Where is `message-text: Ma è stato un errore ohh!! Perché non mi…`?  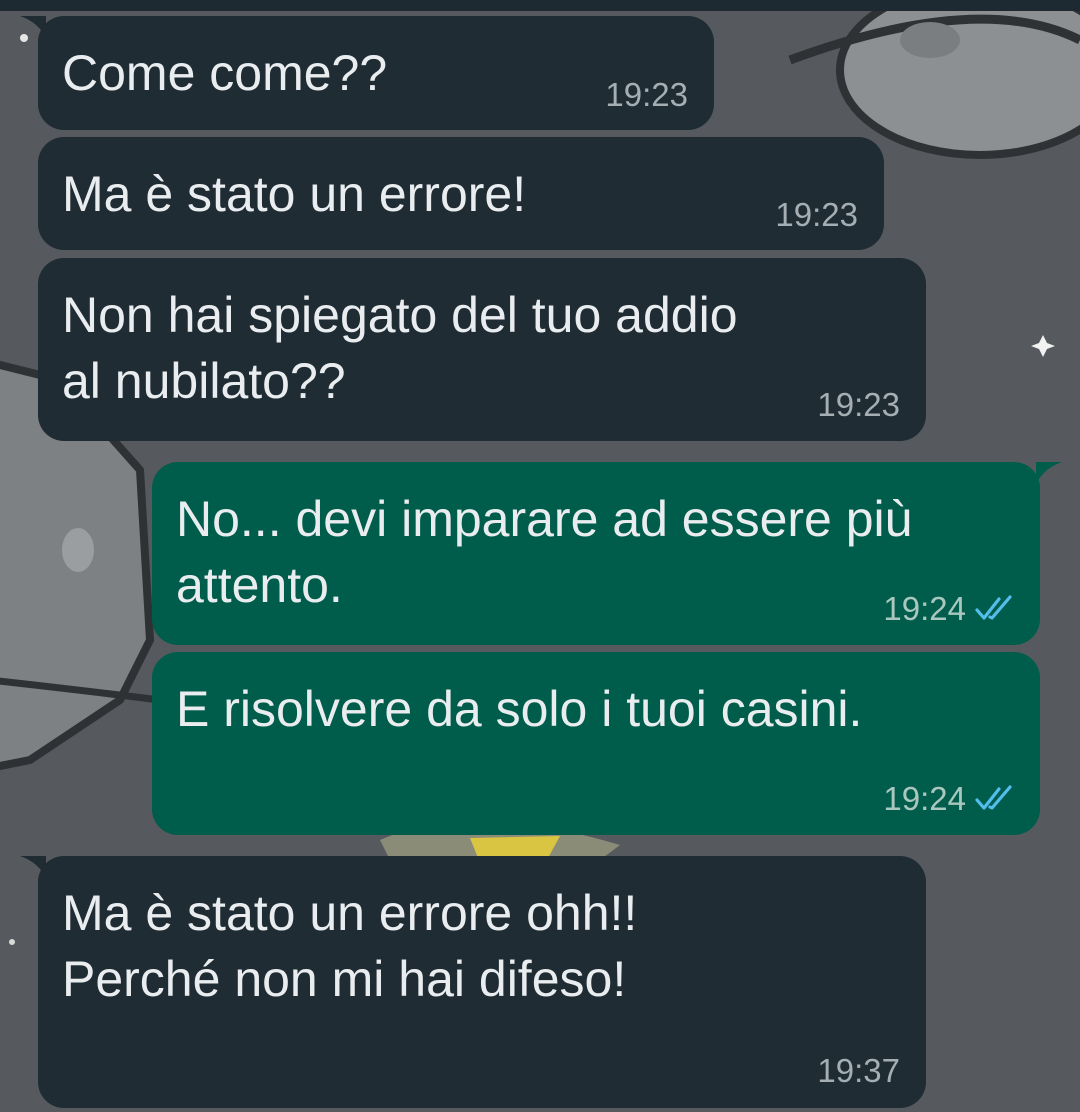 message-text: Ma è stato un errore ohh!! Perché non mi… is located at coordinates (350, 946).